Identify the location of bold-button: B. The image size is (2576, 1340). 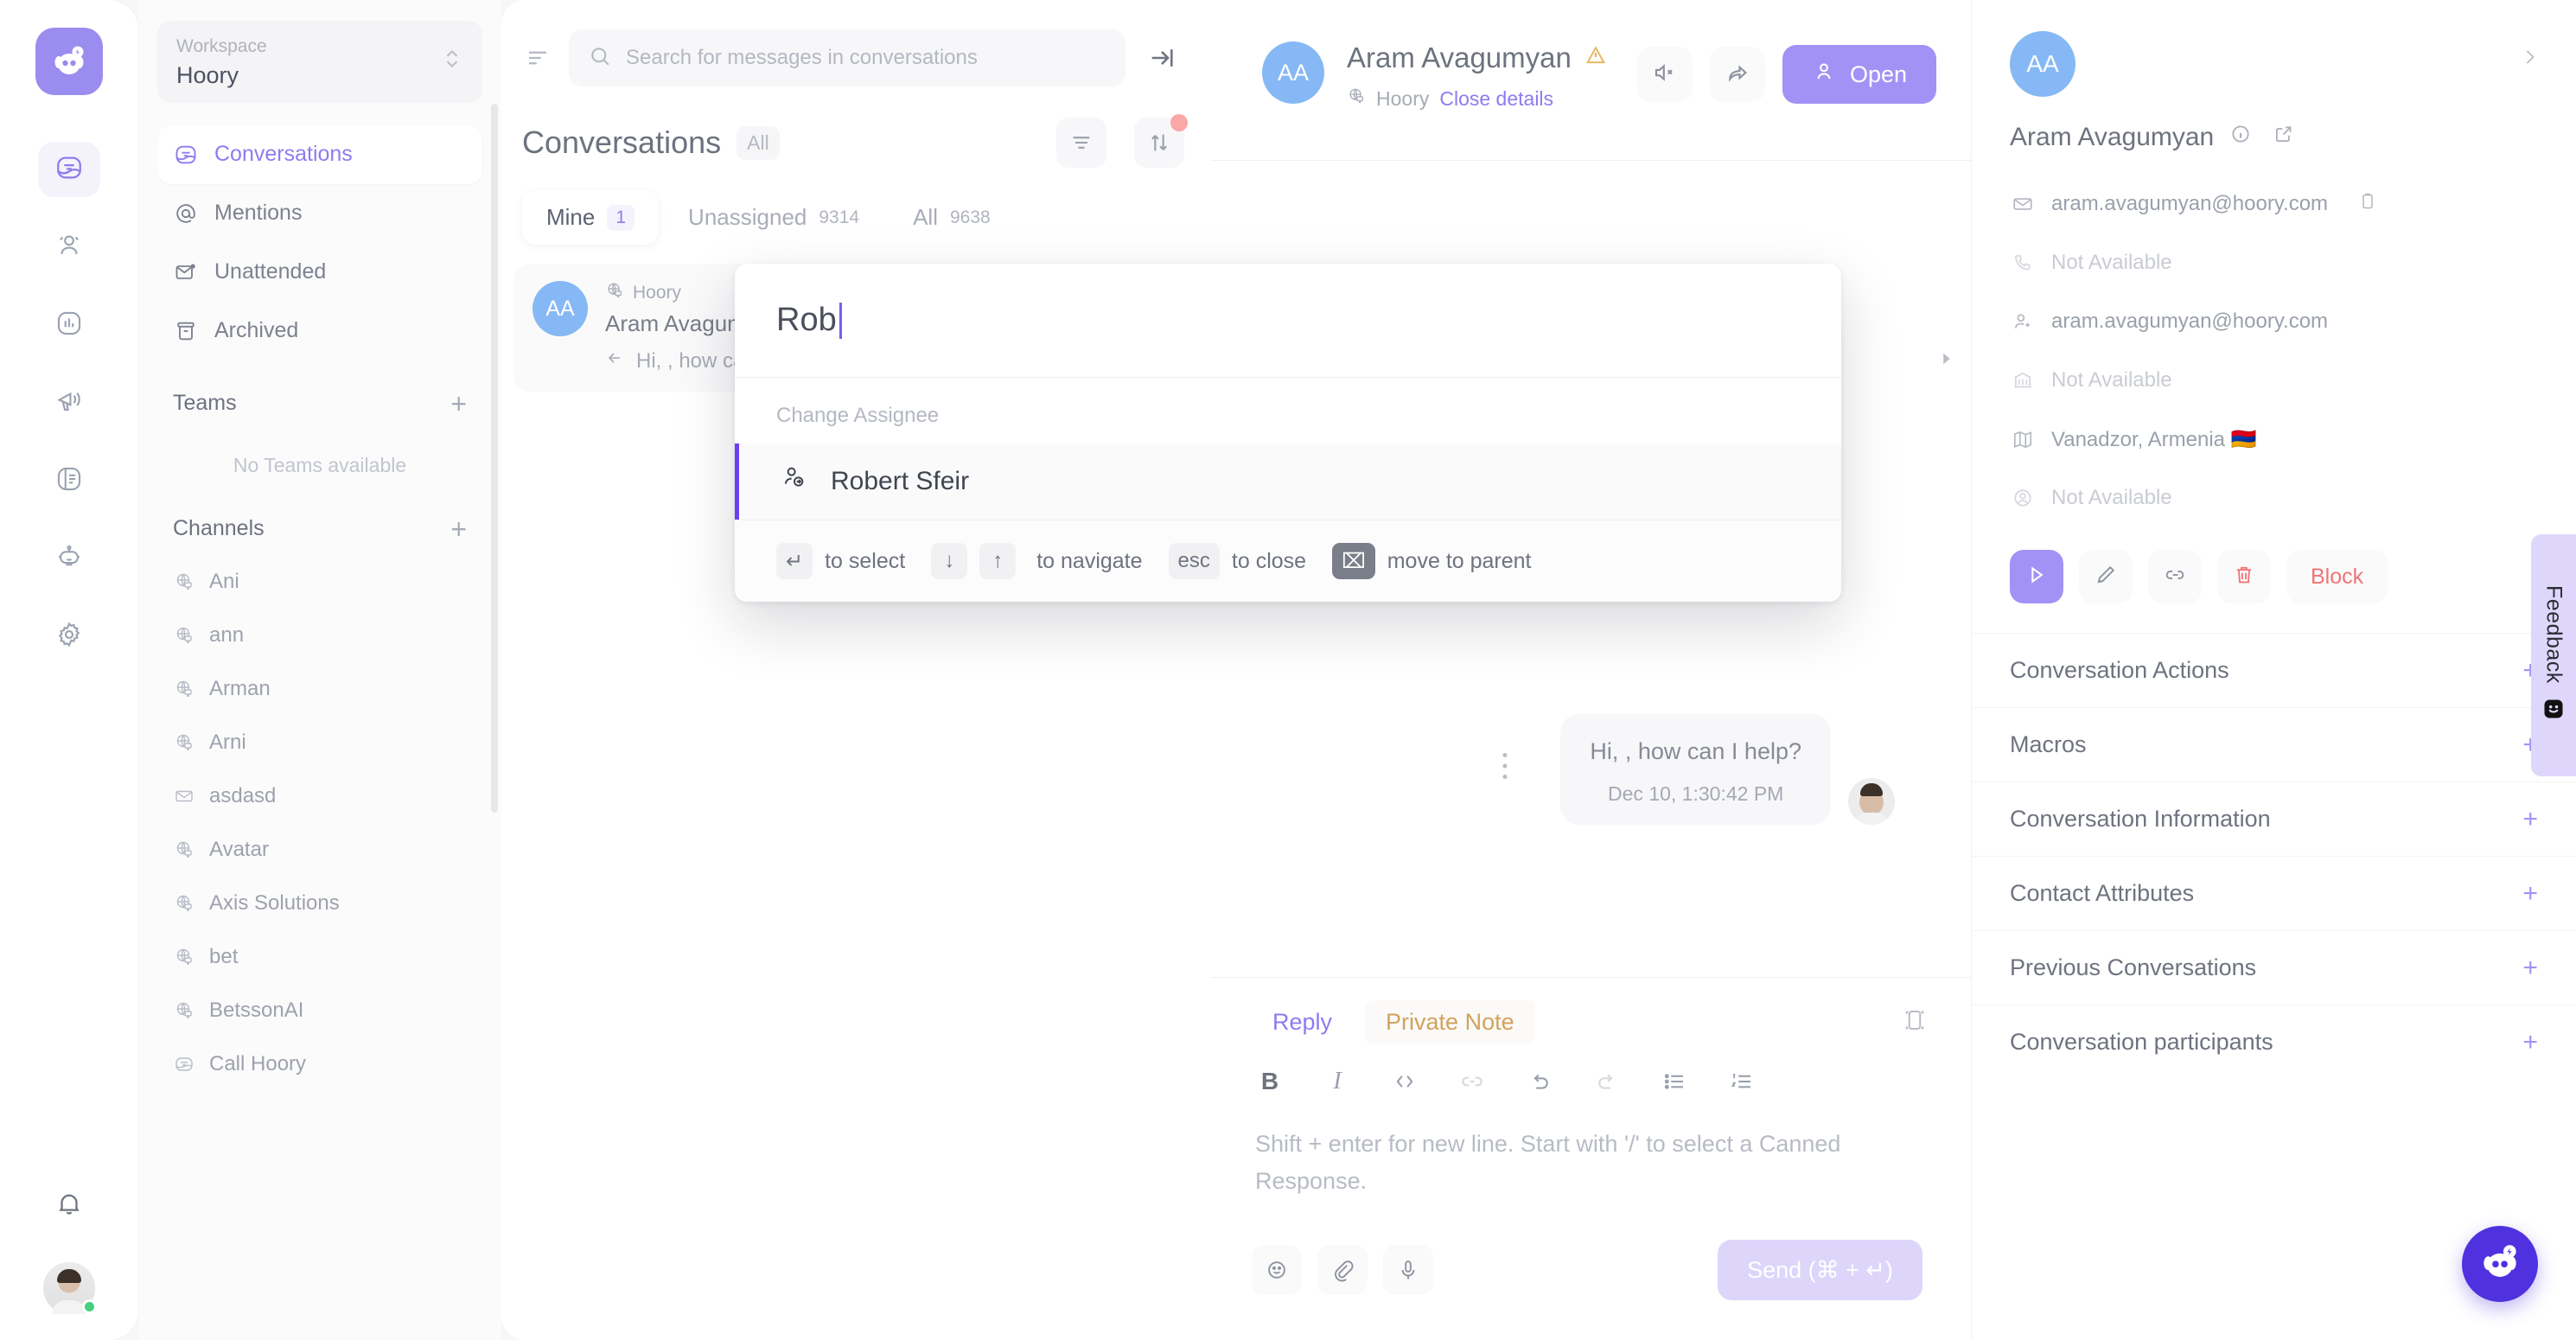
(1270, 1081).